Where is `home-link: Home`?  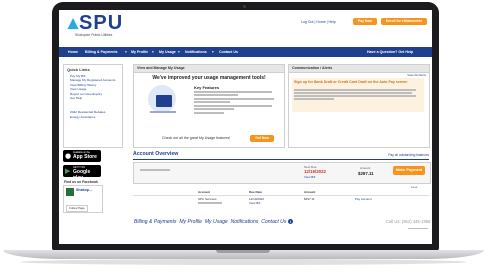
home-link: Home is located at coordinates (320, 22).